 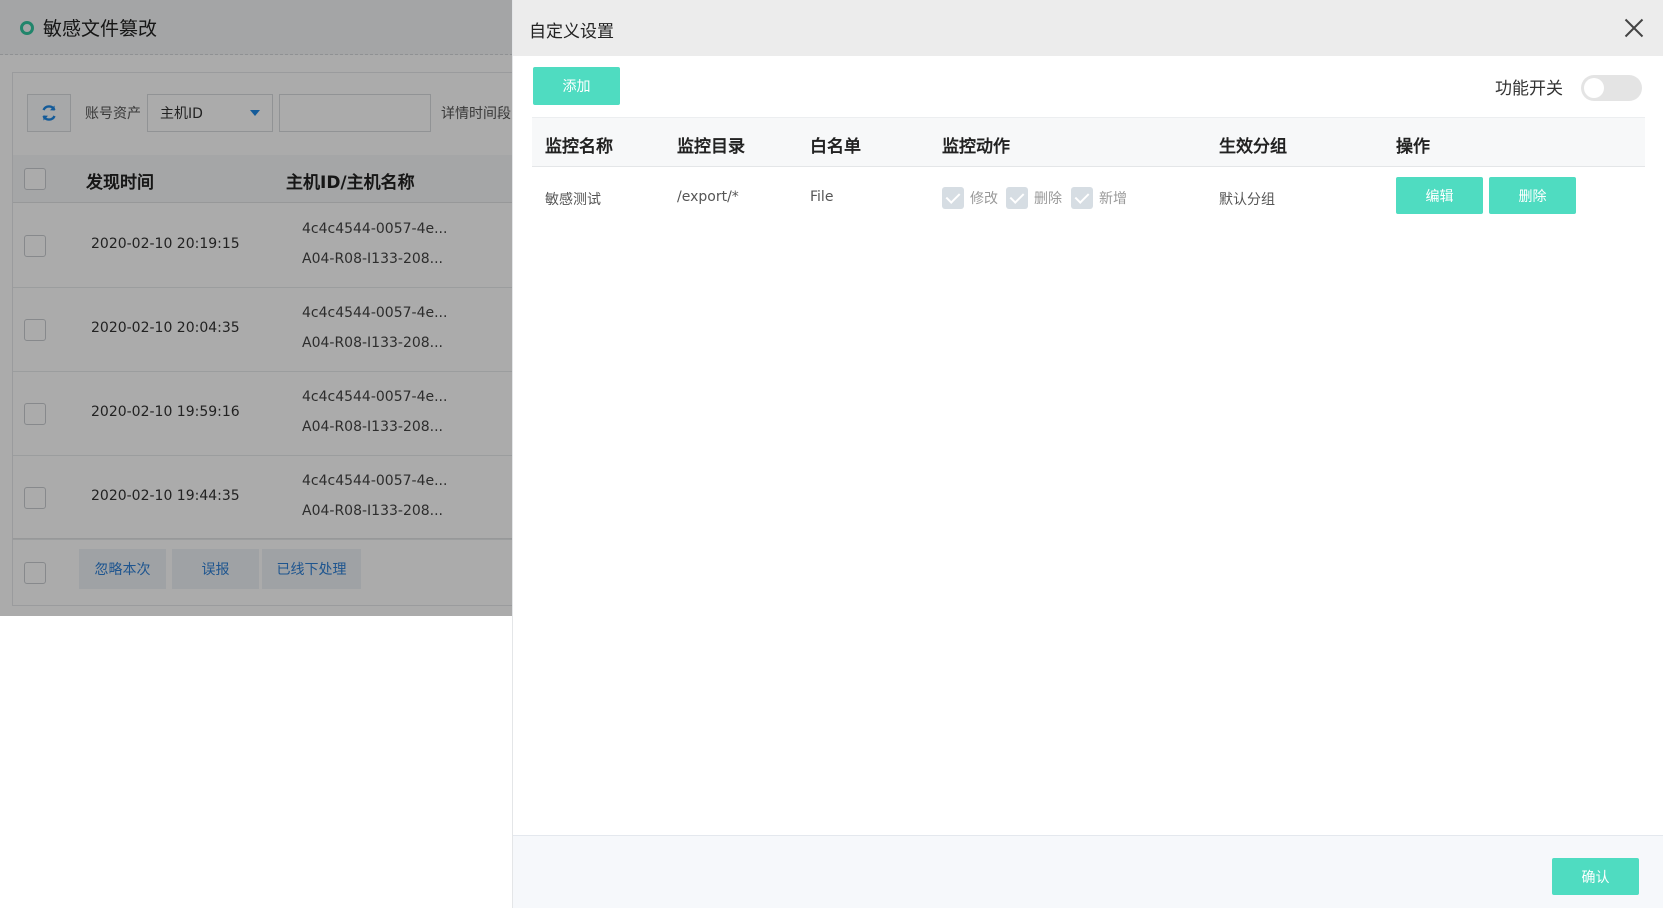 I want to click on monitor-directory: /export/*, so click(x=708, y=197).